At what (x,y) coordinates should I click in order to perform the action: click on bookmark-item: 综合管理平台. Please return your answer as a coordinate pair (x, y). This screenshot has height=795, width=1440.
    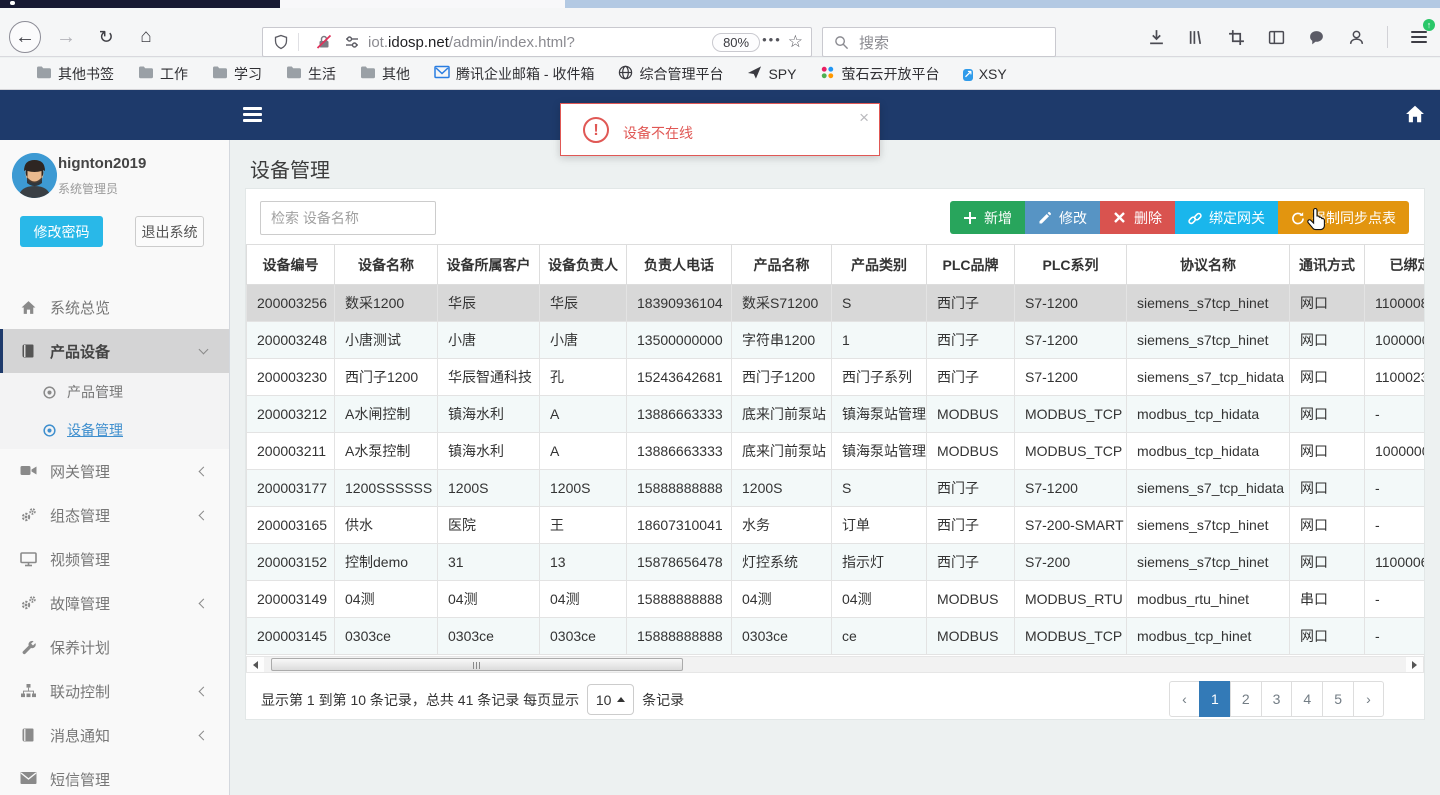
    Looking at the image, I should click on (670, 74).